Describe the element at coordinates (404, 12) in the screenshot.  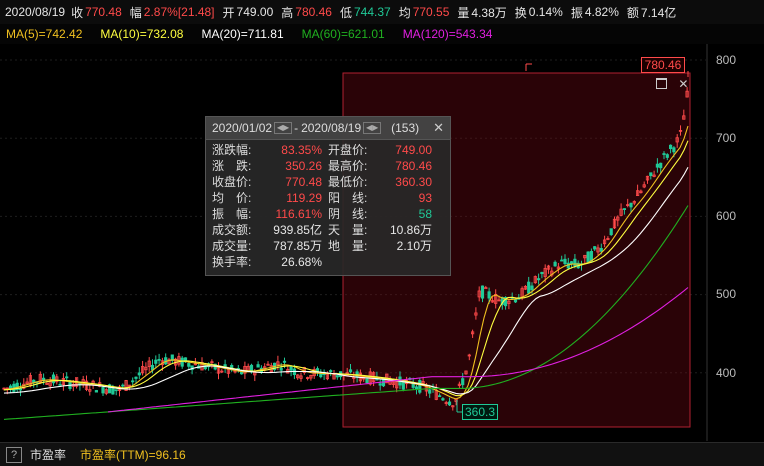
I see `avg-label: 均` at that location.